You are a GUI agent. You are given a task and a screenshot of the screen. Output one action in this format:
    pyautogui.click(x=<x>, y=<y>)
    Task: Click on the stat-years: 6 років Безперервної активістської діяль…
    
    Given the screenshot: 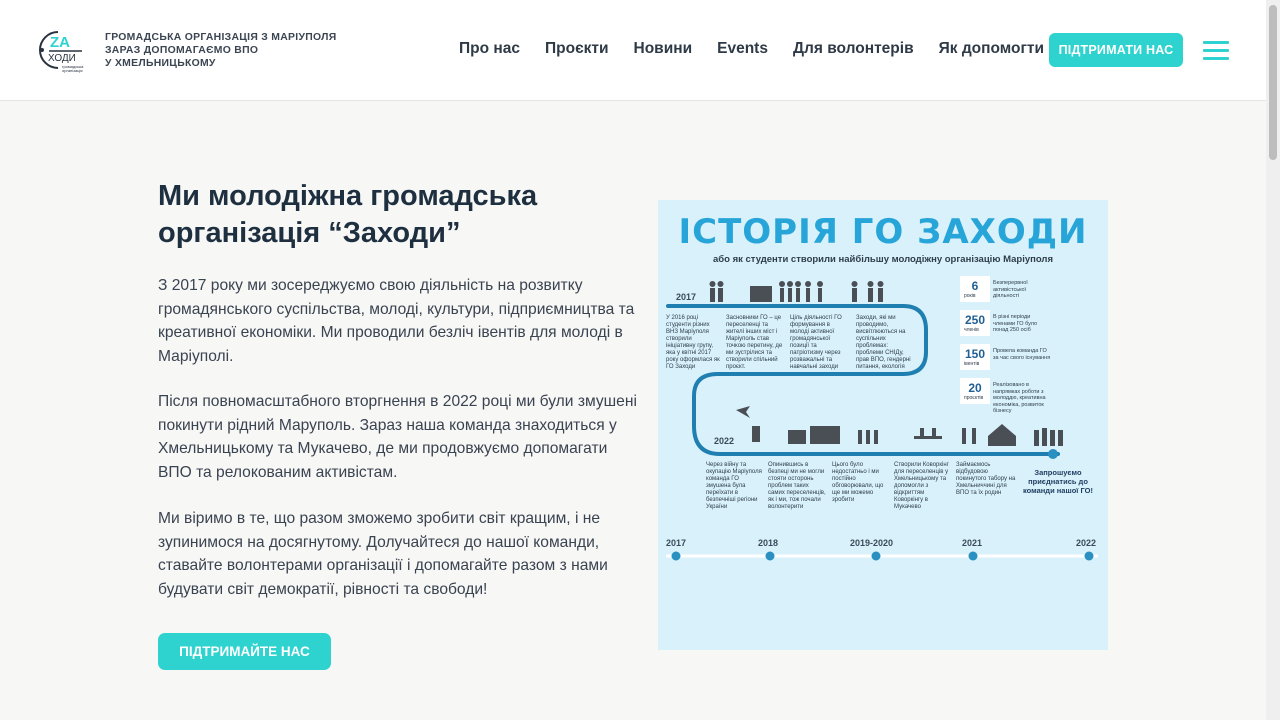 What is the action you would take?
    pyautogui.click(x=1020, y=289)
    